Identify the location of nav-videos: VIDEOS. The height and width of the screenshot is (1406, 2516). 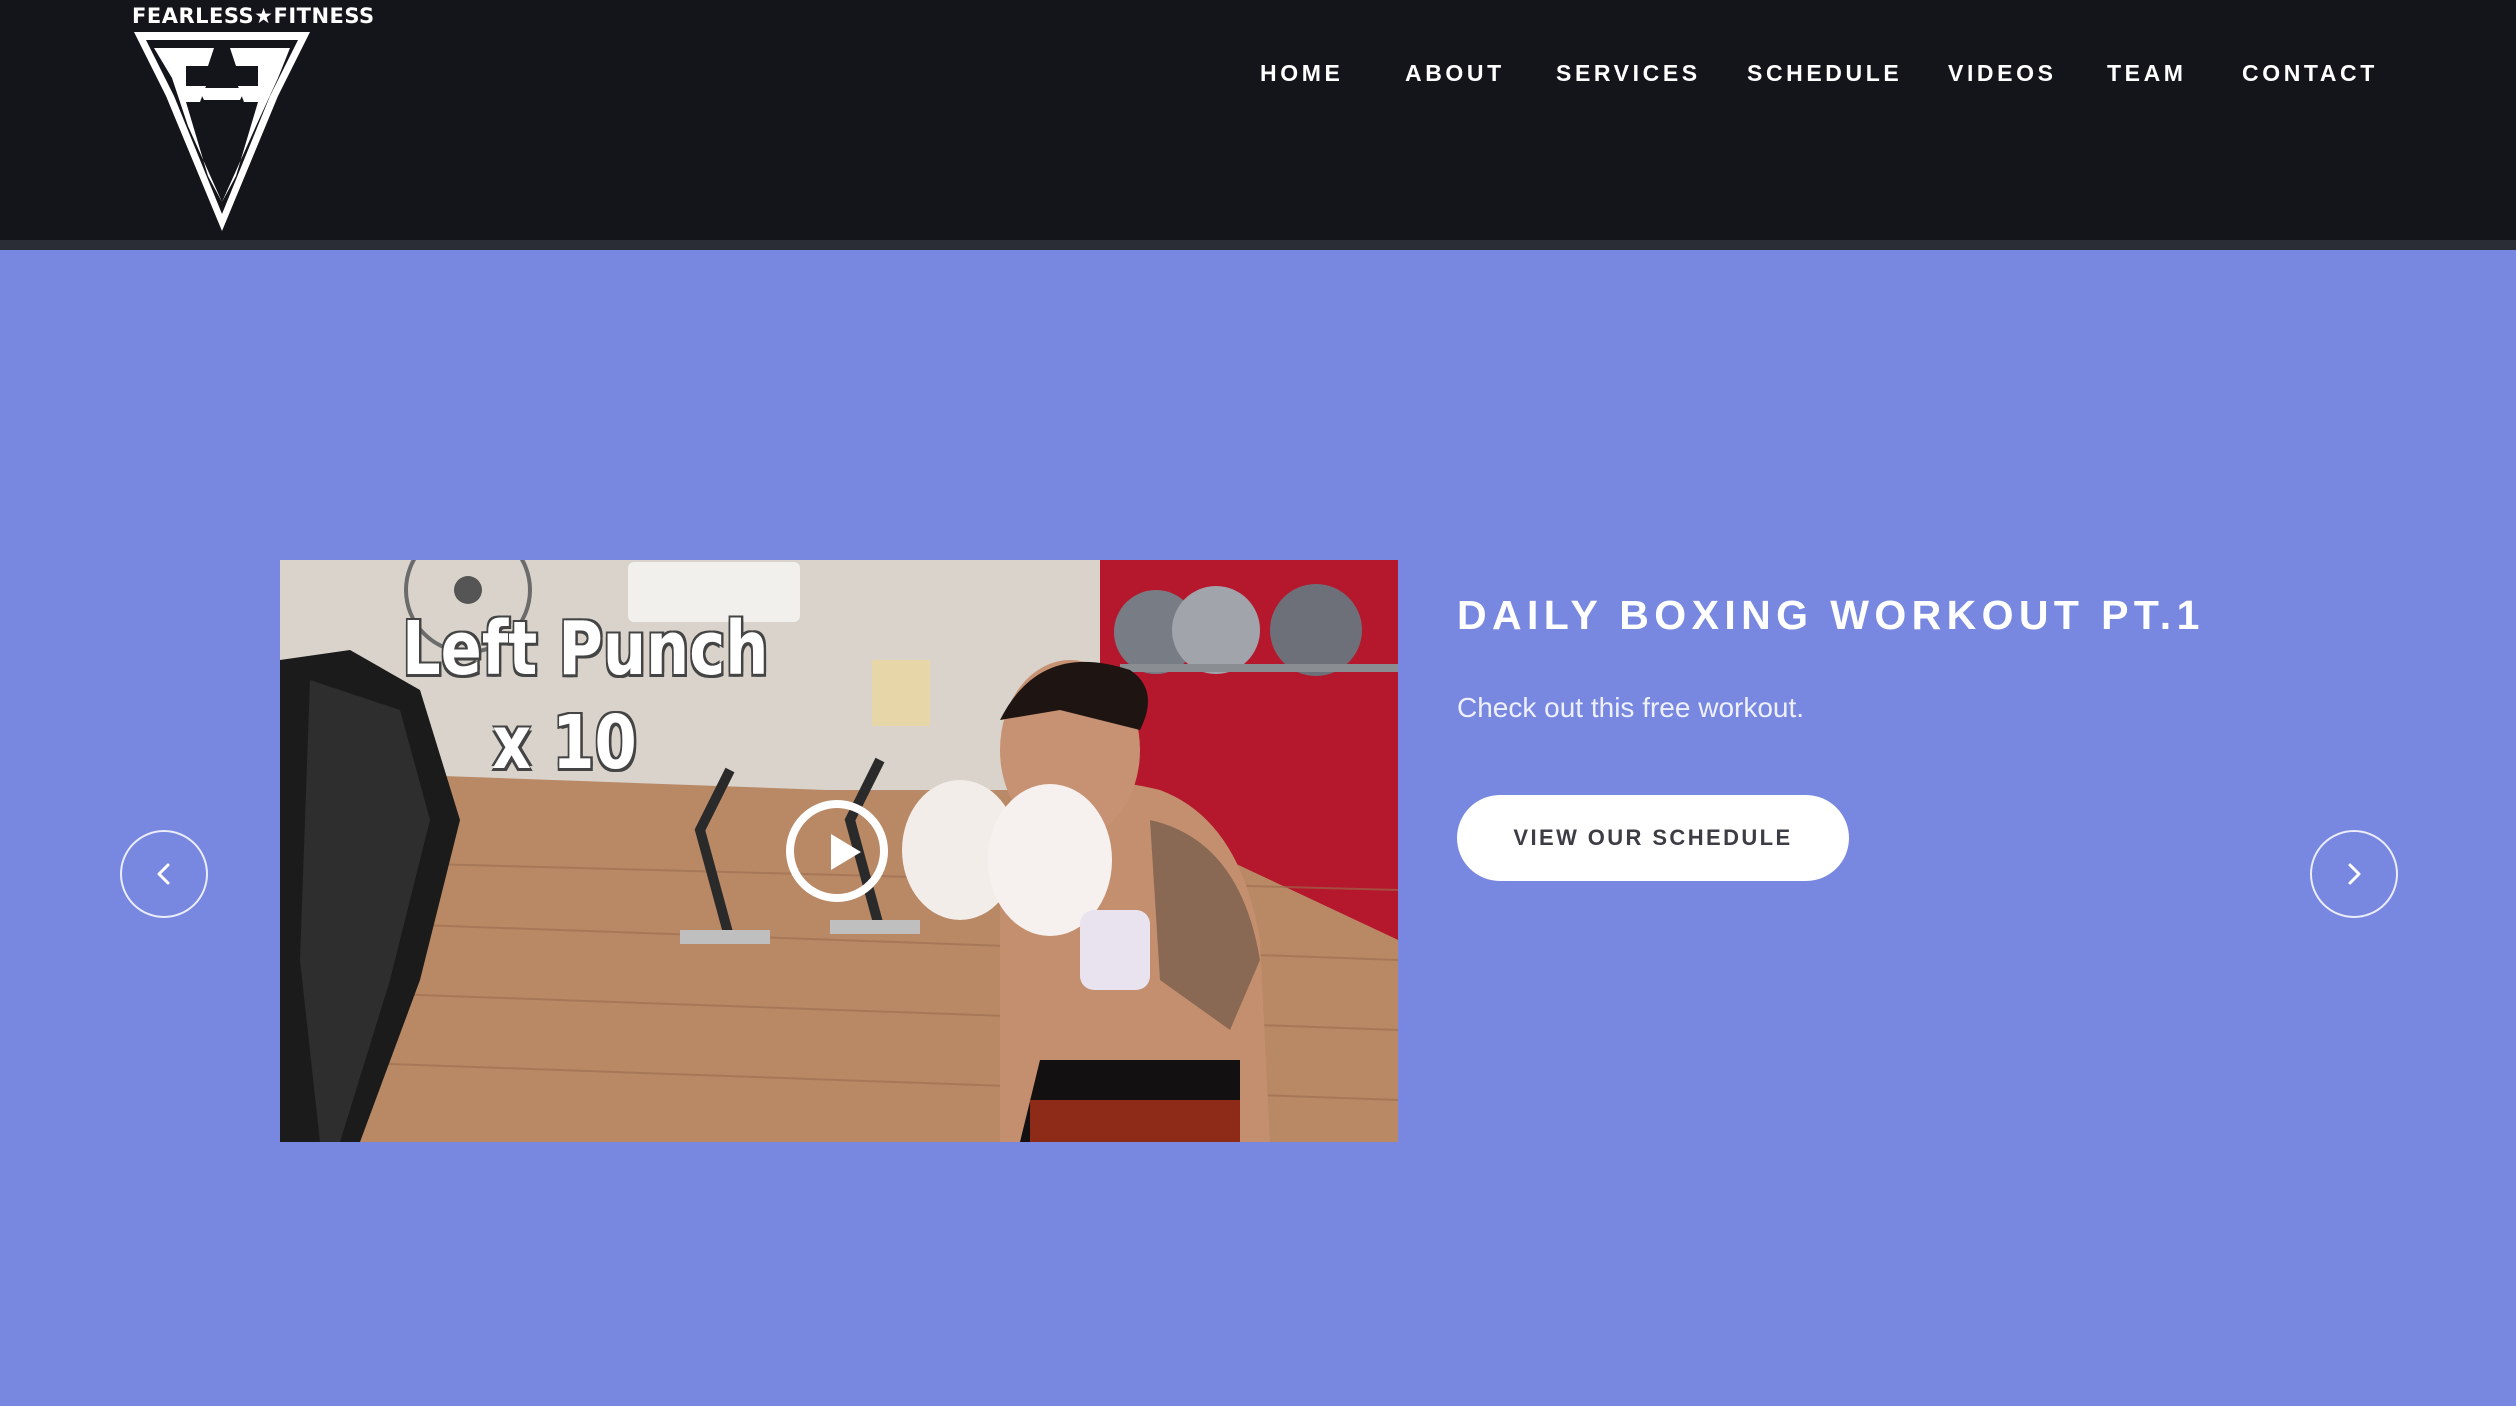
(2002, 73).